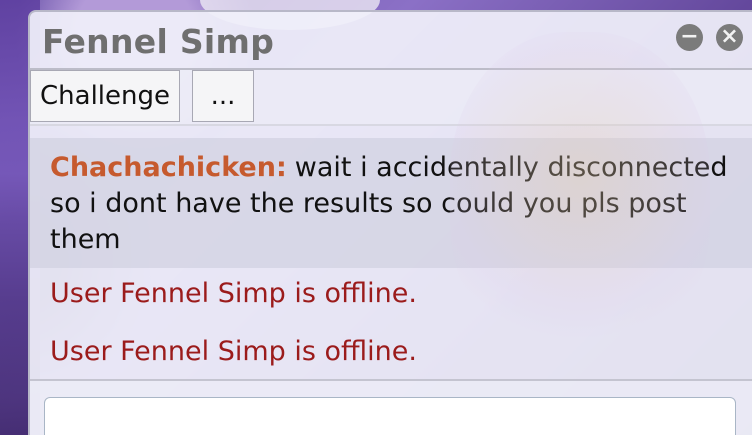 The image size is (752, 435). Describe the element at coordinates (729, 37) in the screenshot. I see `close-icon: ×` at that location.